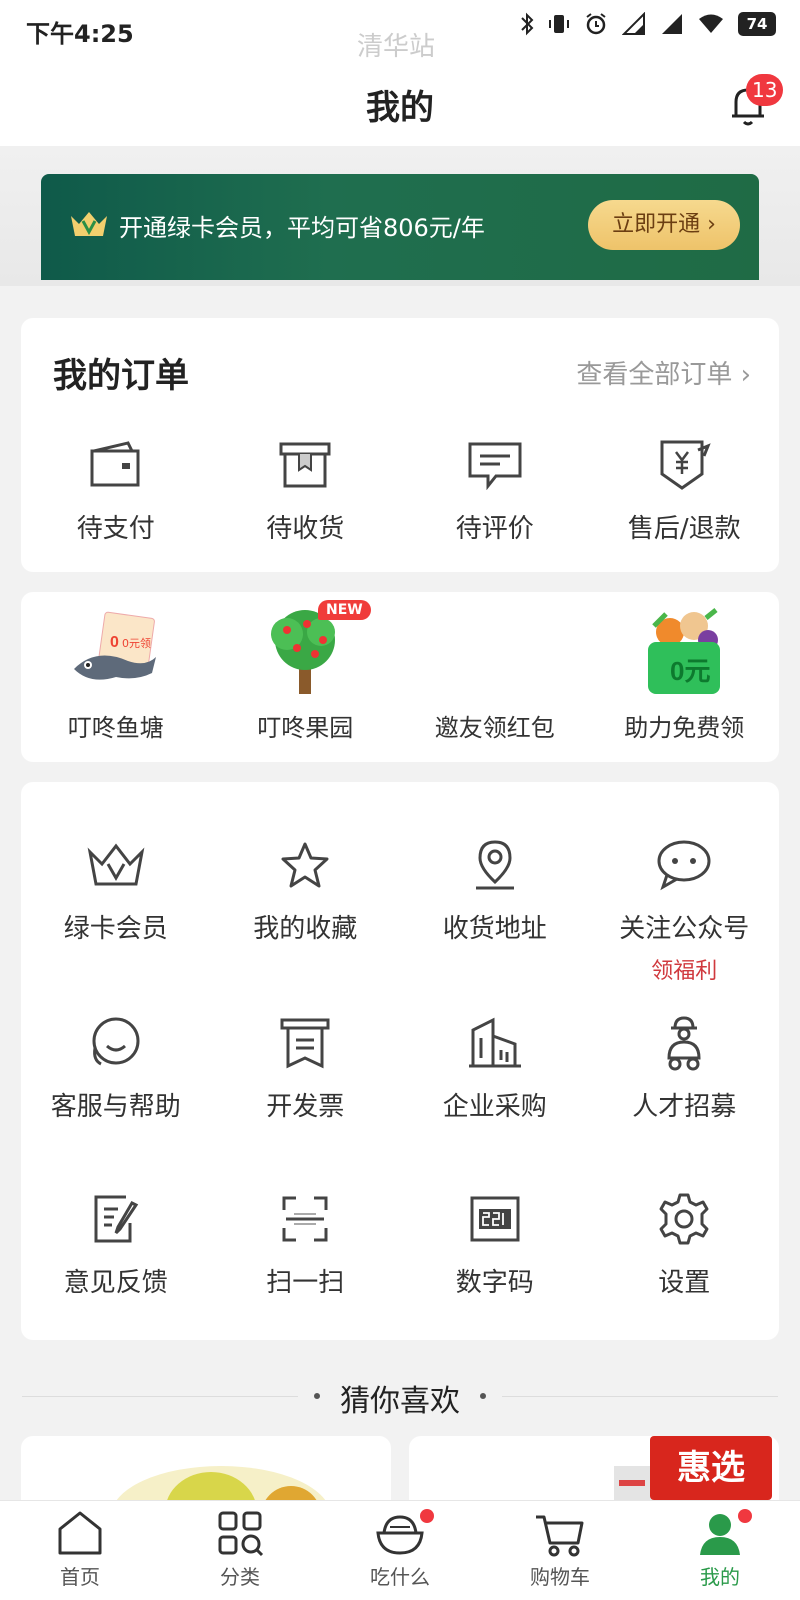 The width and height of the screenshot is (800, 1600). Describe the element at coordinates (115, 728) in the screenshot. I see `activity-label: 叮咚鱼塘` at that location.